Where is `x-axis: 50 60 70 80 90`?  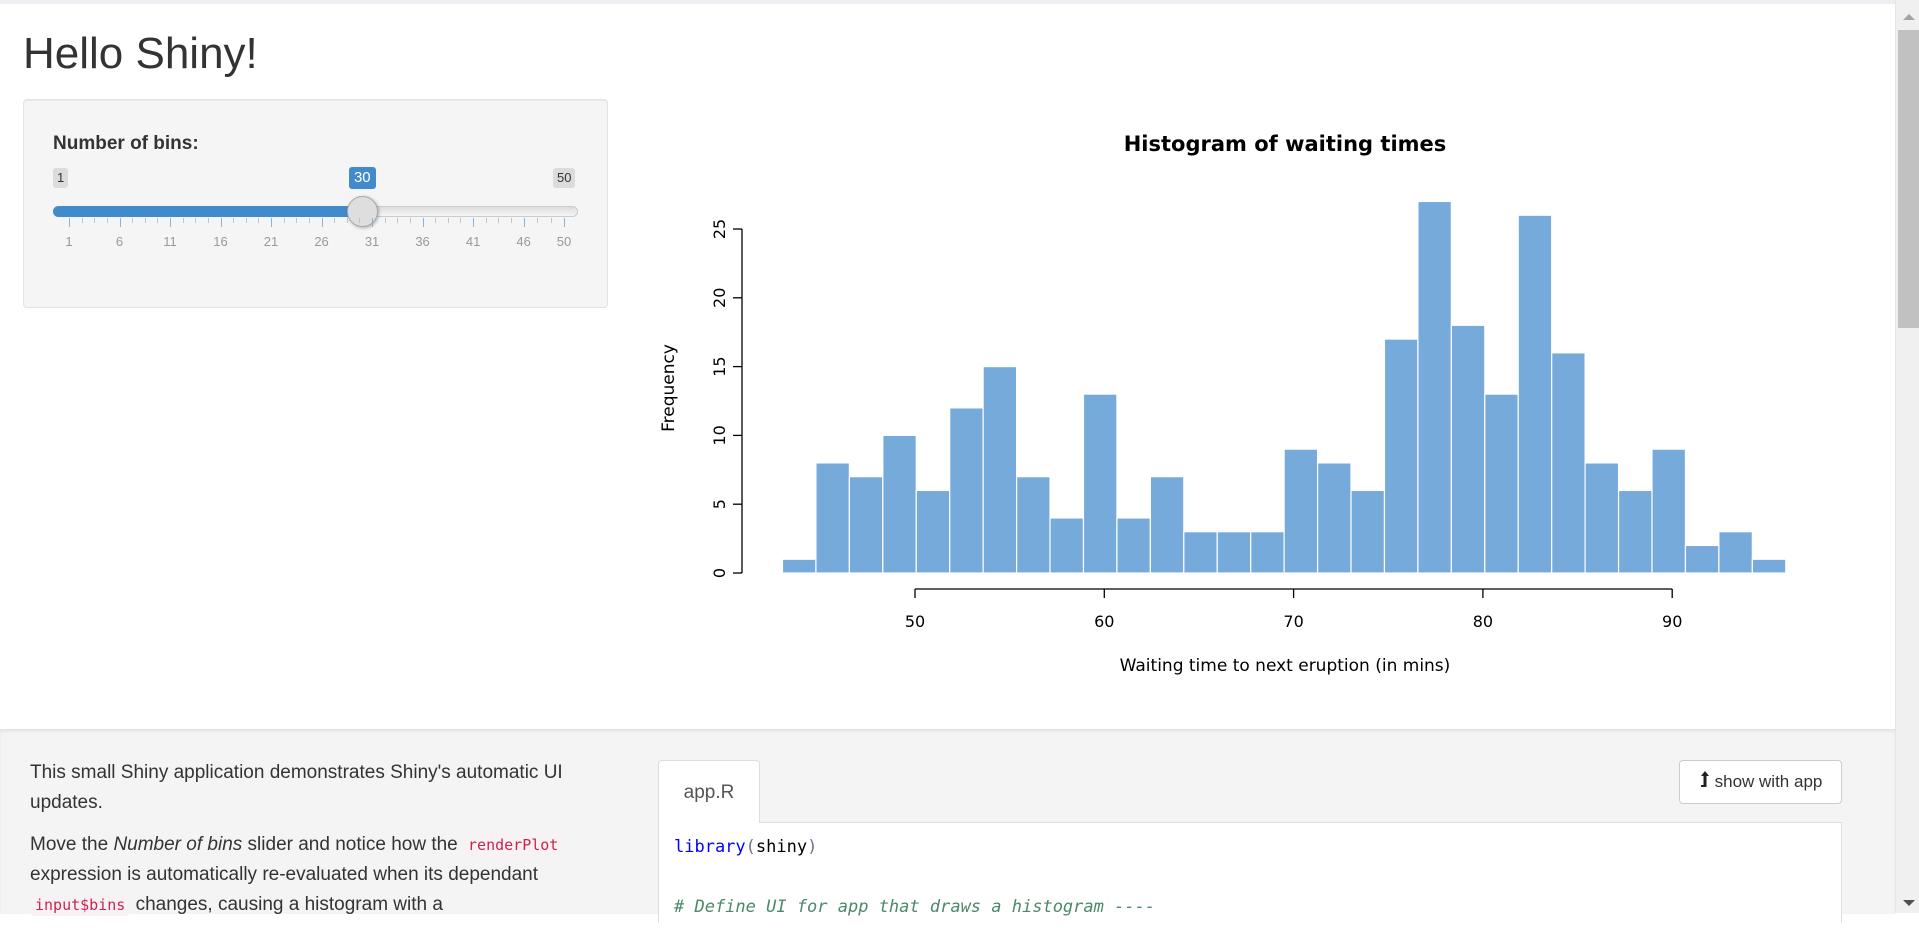
x-axis: 50 60 70 80 90 is located at coordinates (1293, 609).